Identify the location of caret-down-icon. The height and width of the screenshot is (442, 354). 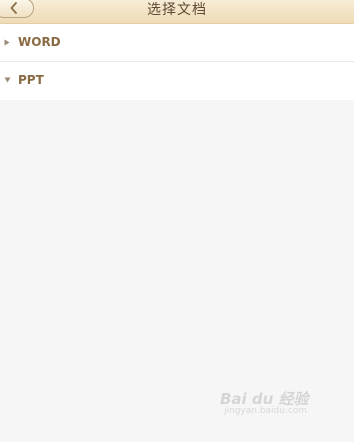
(7, 80).